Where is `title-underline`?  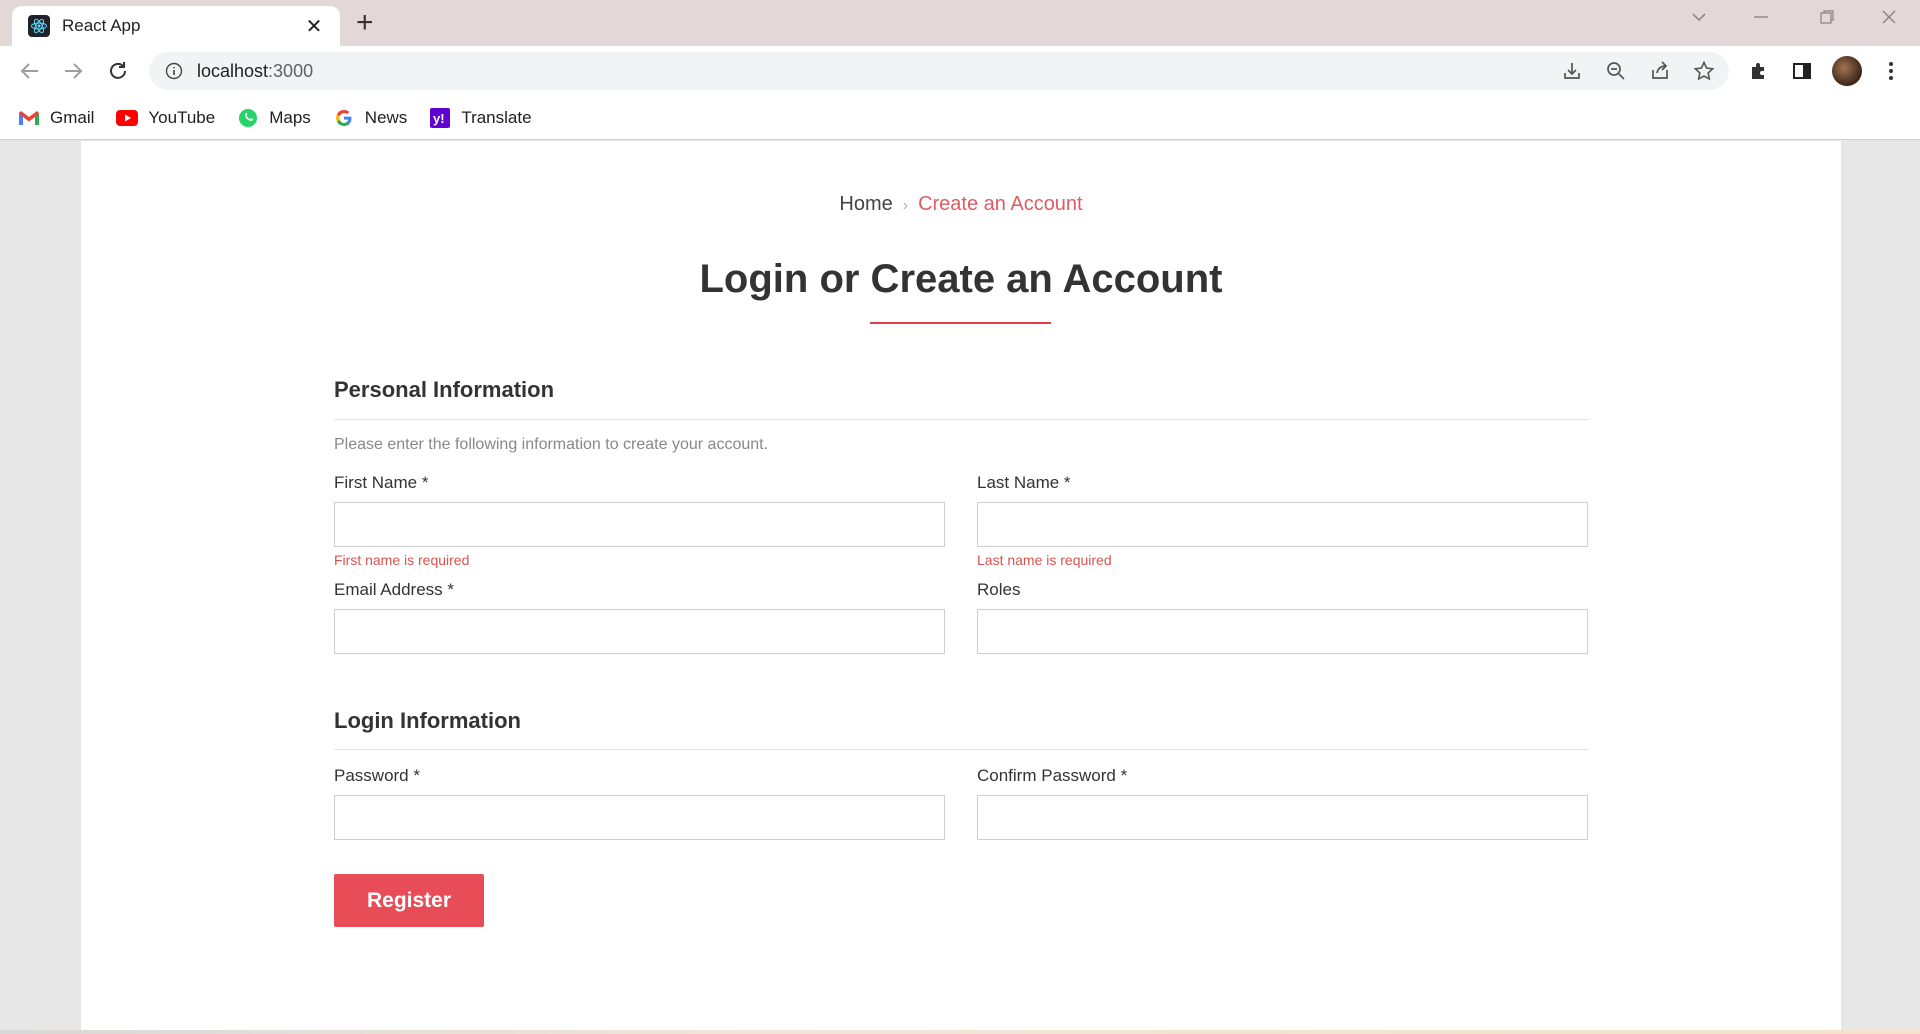
title-underline is located at coordinates (960, 323).